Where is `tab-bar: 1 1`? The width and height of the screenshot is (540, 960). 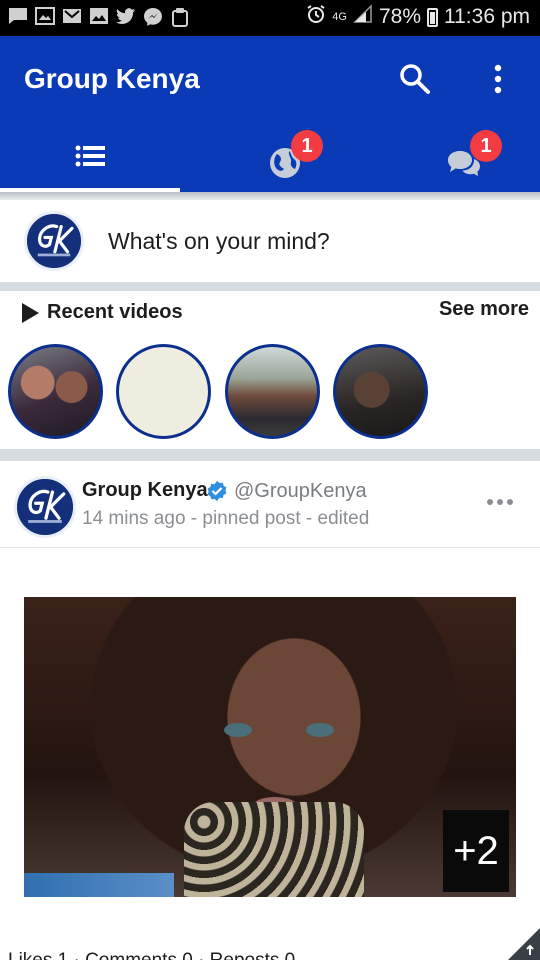
tab-bar: 1 1 is located at coordinates (270, 160).